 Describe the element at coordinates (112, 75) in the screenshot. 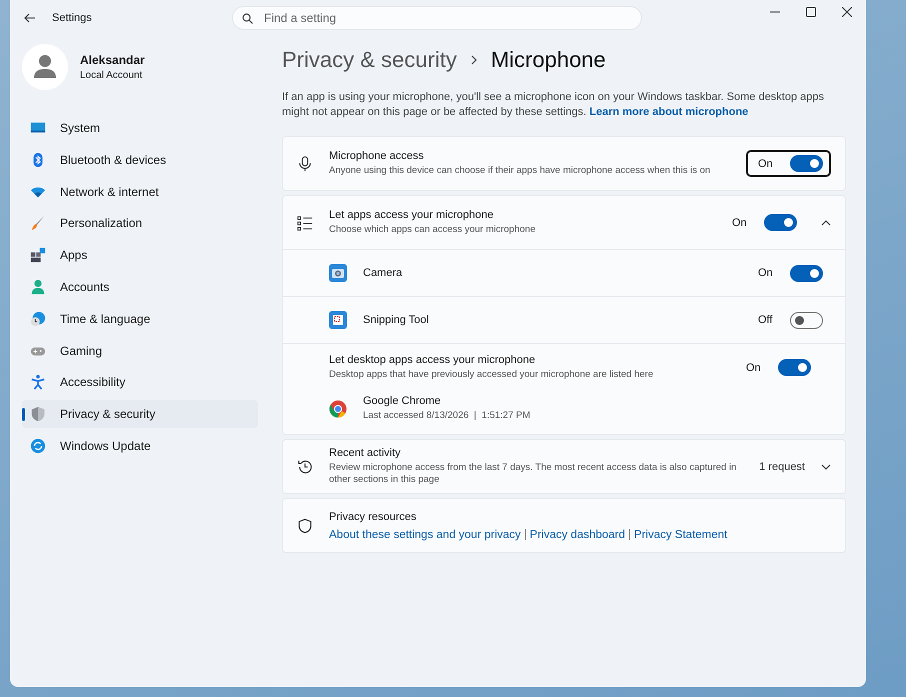

I see `account-type: Local Account` at that location.